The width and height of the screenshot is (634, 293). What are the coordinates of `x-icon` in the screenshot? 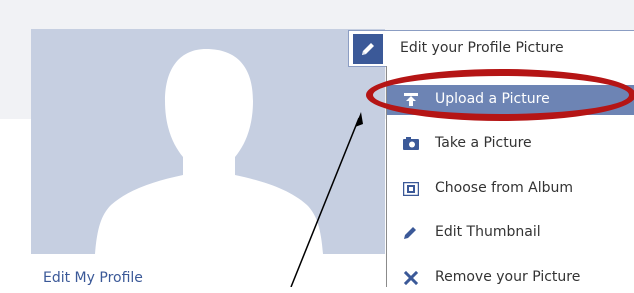 It's located at (411, 278).